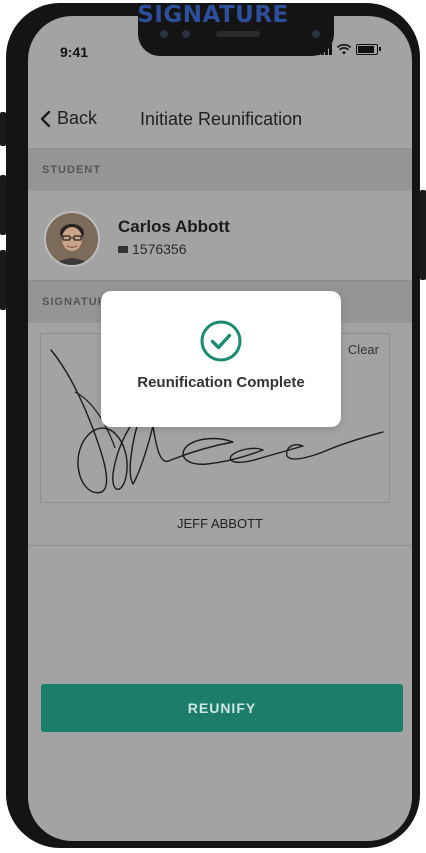 Image resolution: width=426 pixels, height=853 pixels. I want to click on back-button: Back, so click(68, 118).